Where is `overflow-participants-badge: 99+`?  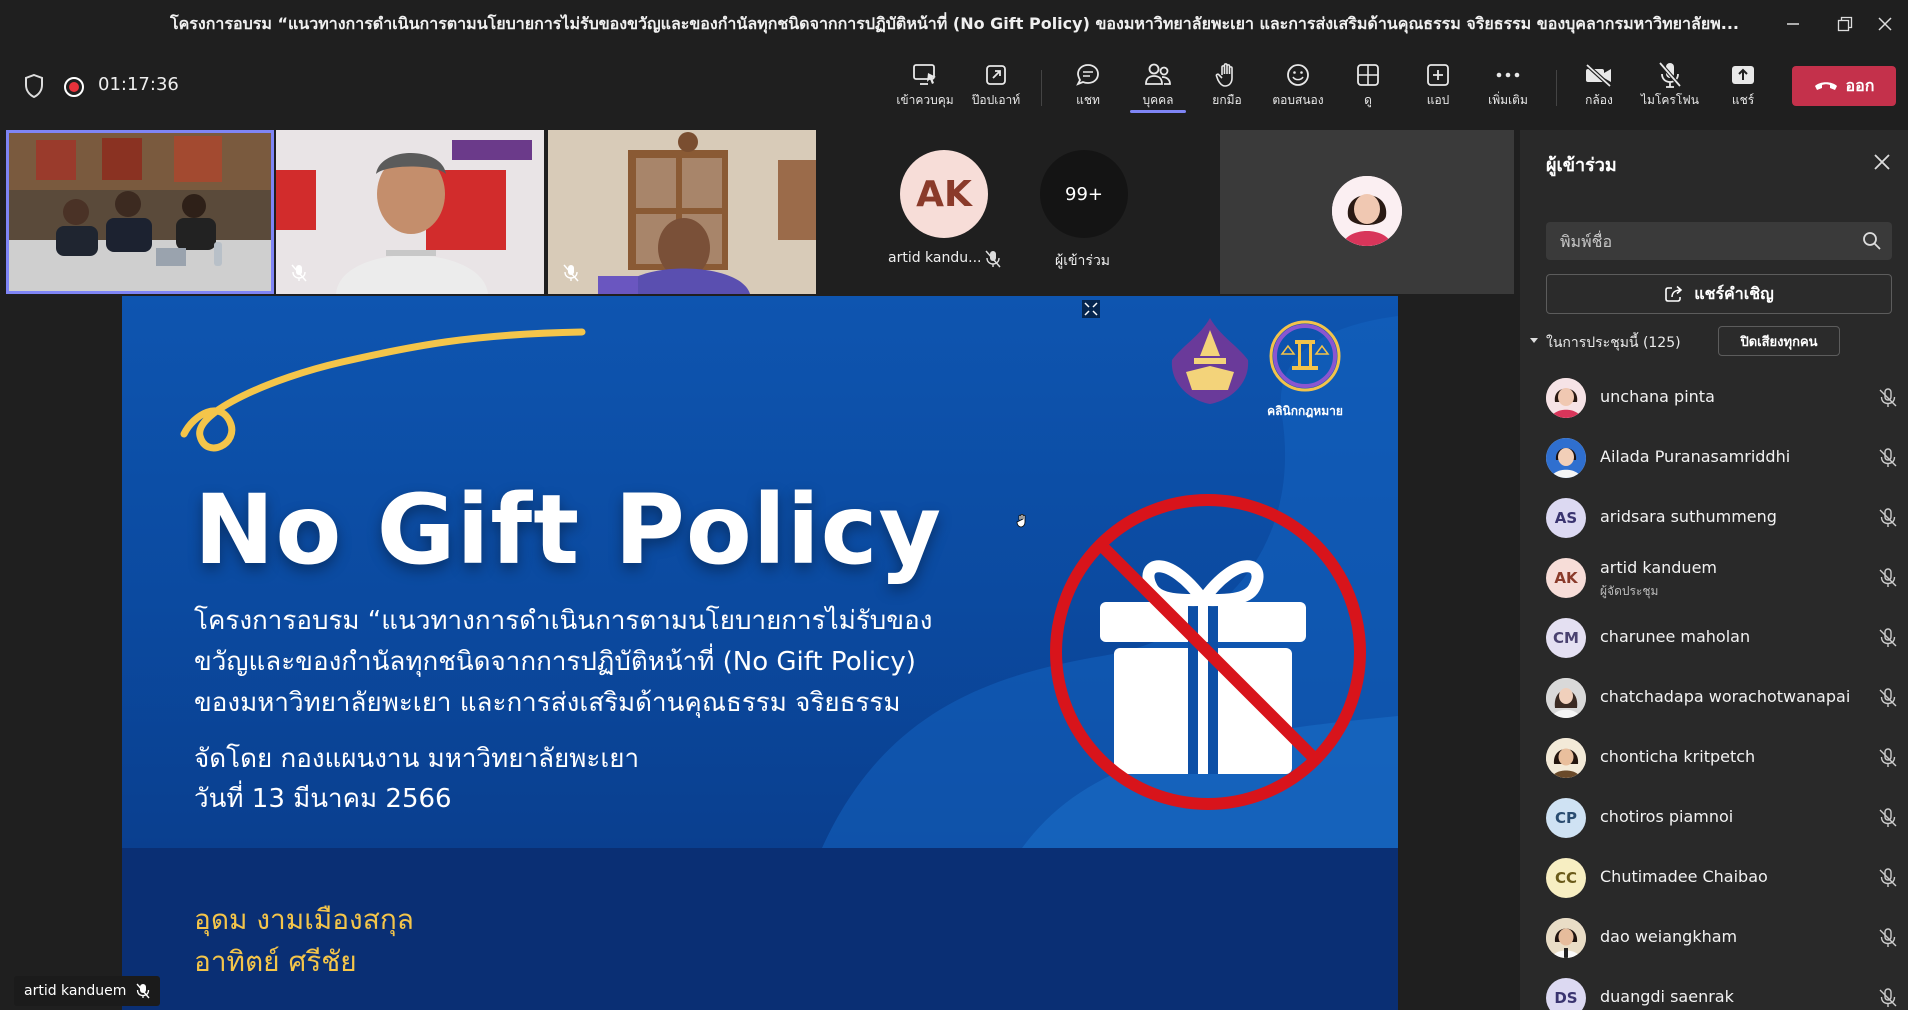
overflow-participants-badge: 99+ is located at coordinates (1084, 194).